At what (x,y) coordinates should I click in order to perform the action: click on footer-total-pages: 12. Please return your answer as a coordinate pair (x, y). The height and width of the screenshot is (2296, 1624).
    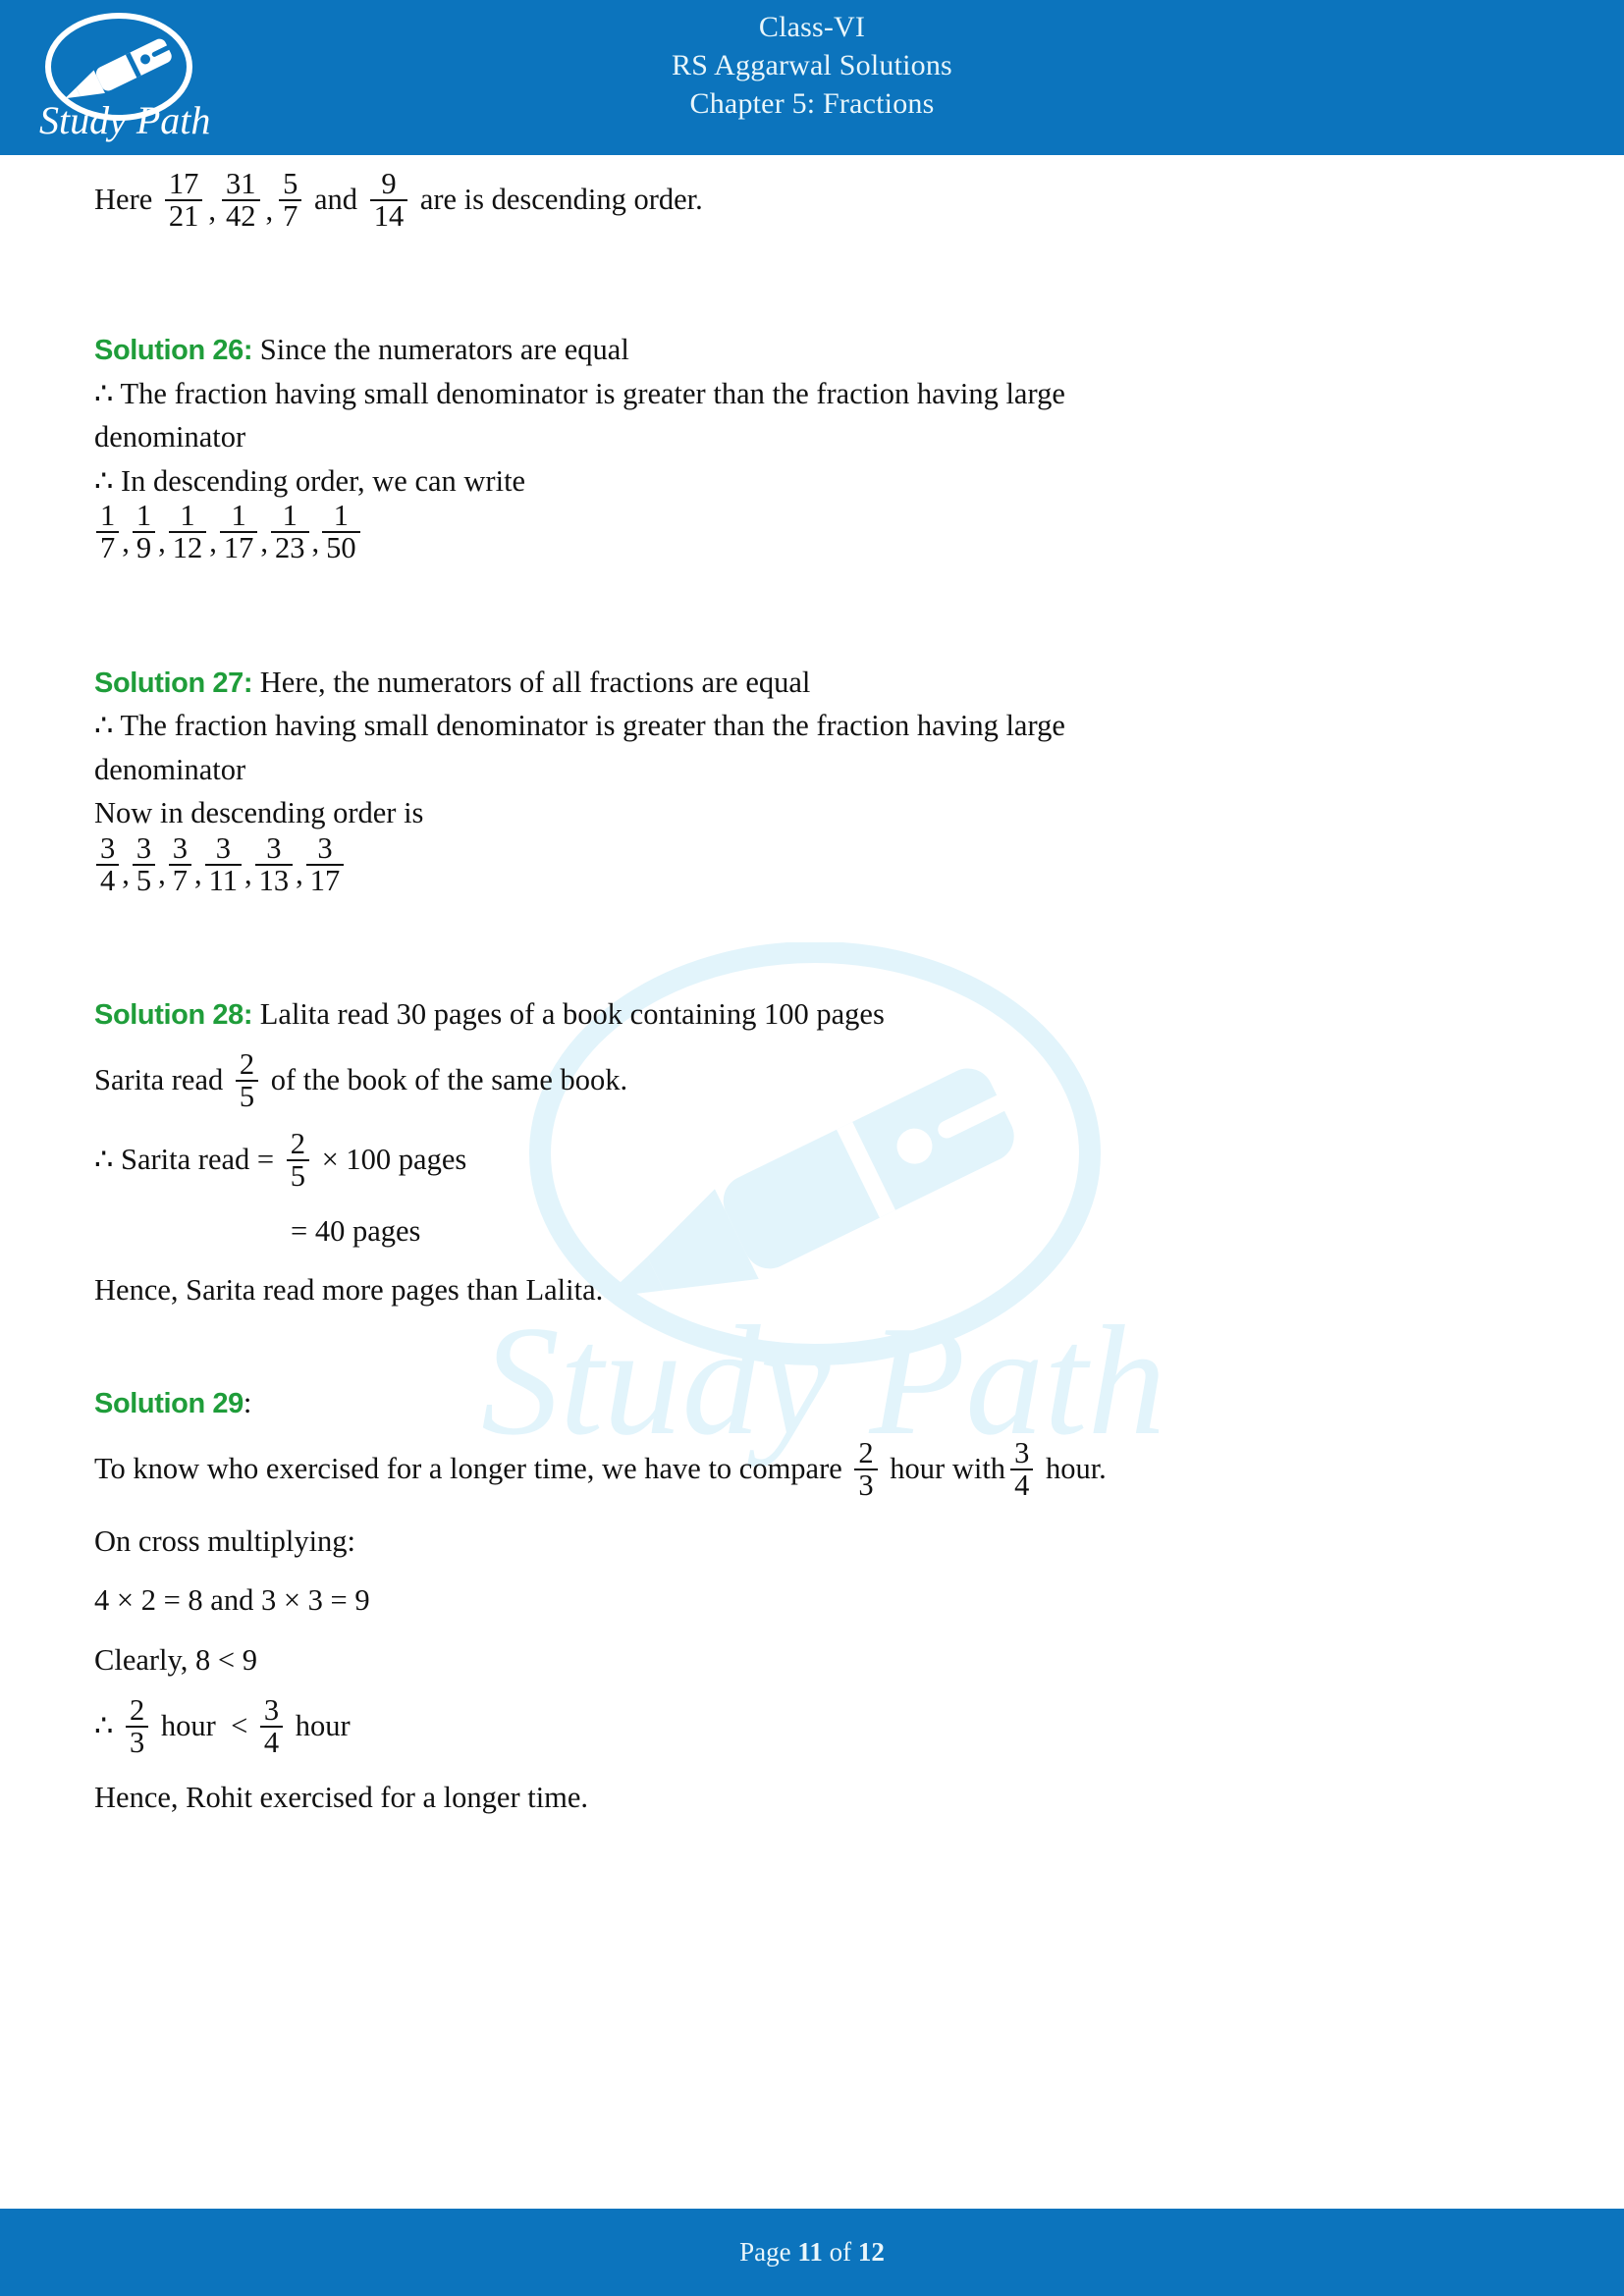
    Looking at the image, I should click on (871, 2252).